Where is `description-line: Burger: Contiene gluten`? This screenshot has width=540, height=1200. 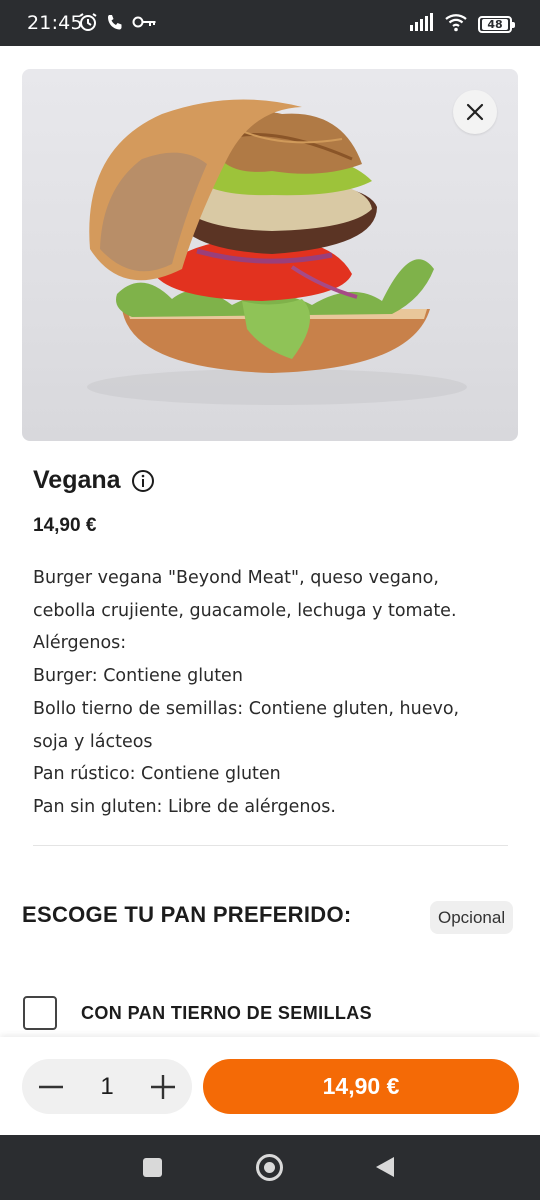
description-line: Burger: Contiene gluten is located at coordinates (138, 676).